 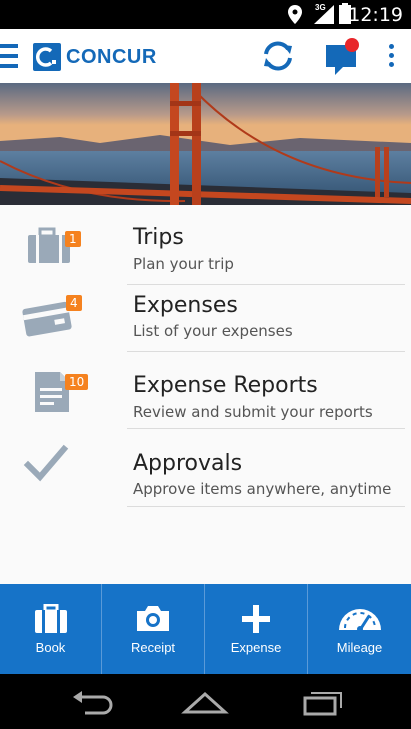 What do you see at coordinates (183, 264) in the screenshot?
I see `menu-item-subtitle: Plan your trip` at bounding box center [183, 264].